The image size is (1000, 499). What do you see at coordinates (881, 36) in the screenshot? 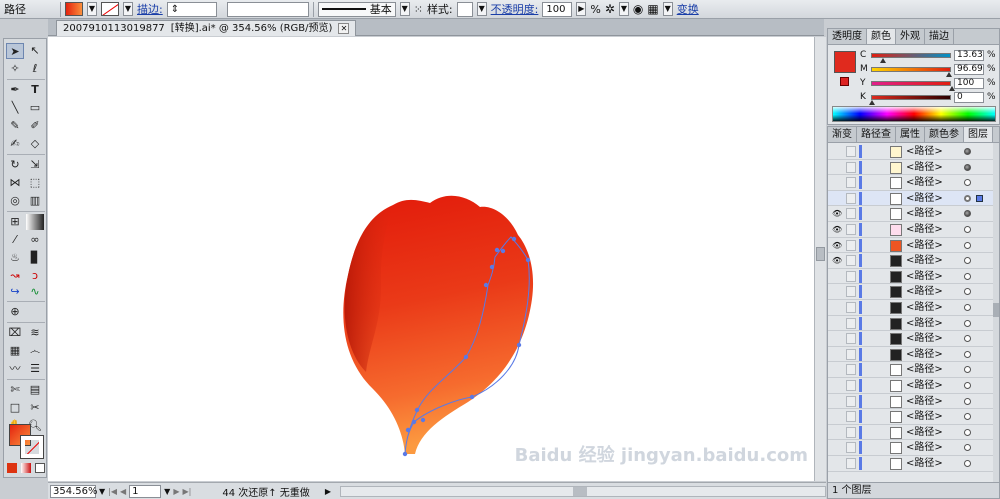
I see `tab-color: 颜色` at bounding box center [881, 36].